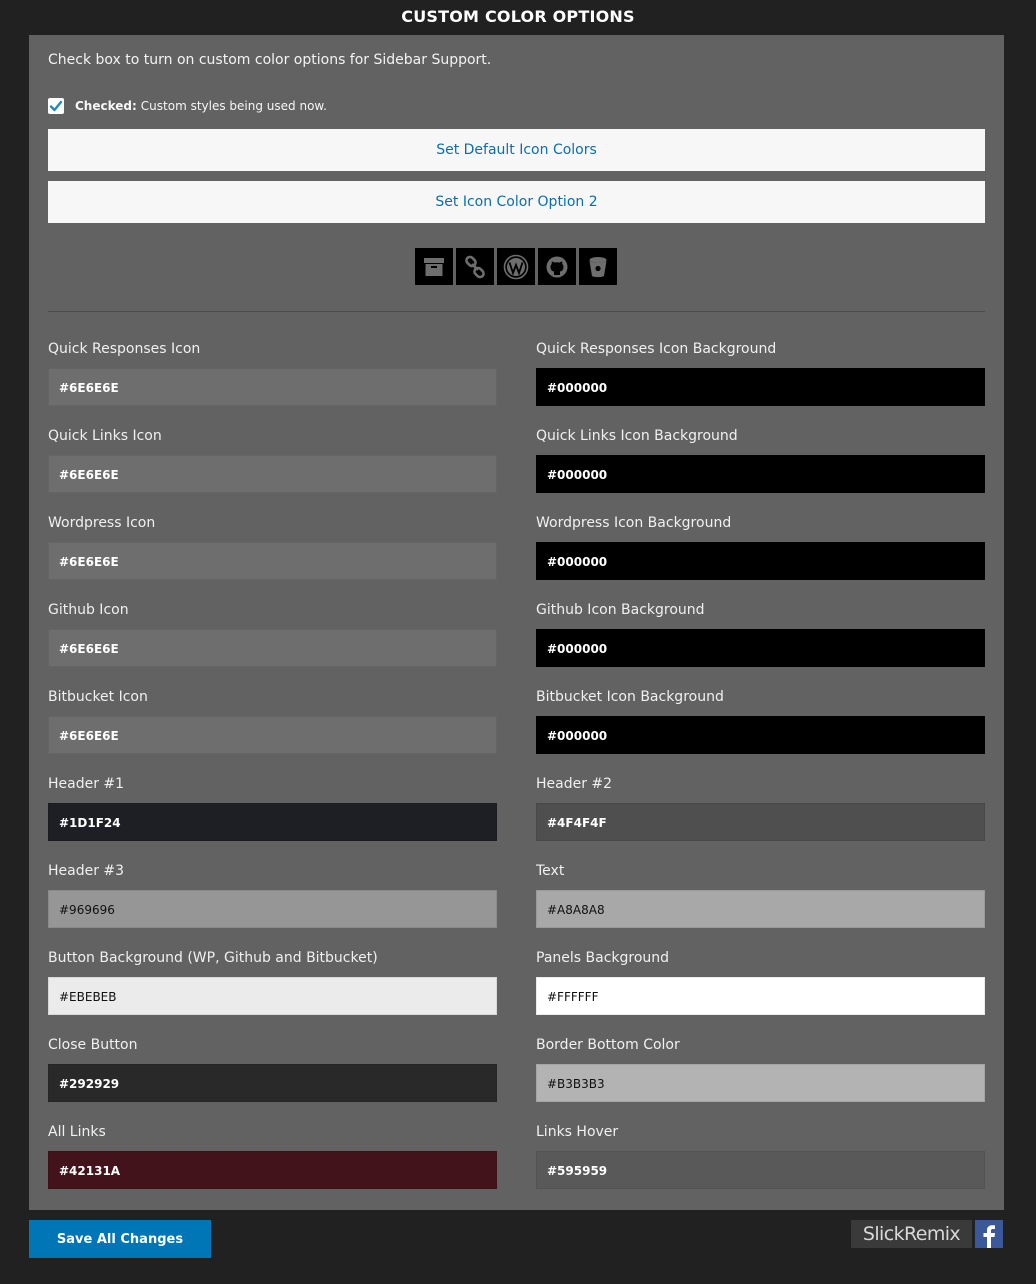  Describe the element at coordinates (233, 106) in the screenshot. I see `checkbox-label-text: Custom styles being used now.` at that location.